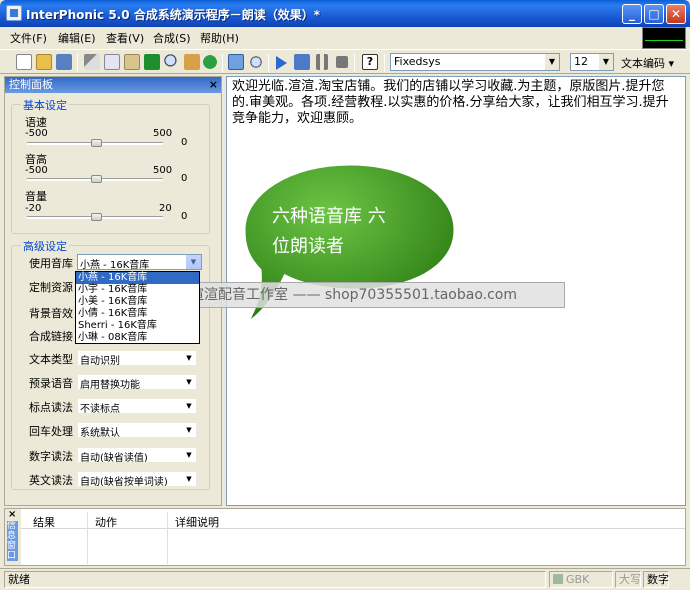 This screenshot has width=690, height=590. What do you see at coordinates (345, 537) in the screenshot?
I see `results-panel: × 信息窗口 结果 动作 详细说明` at bounding box center [345, 537].